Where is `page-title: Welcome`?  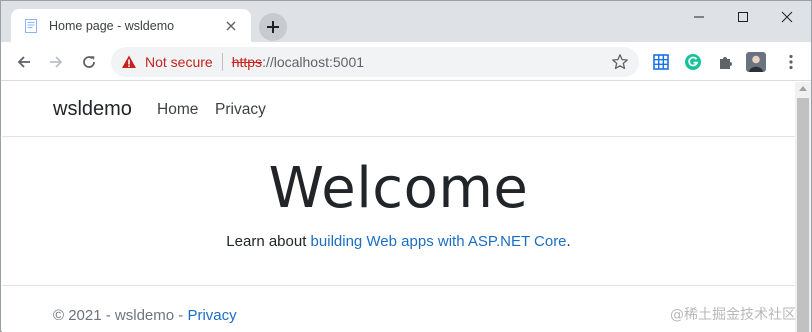 page-title: Welcome is located at coordinates (398, 188).